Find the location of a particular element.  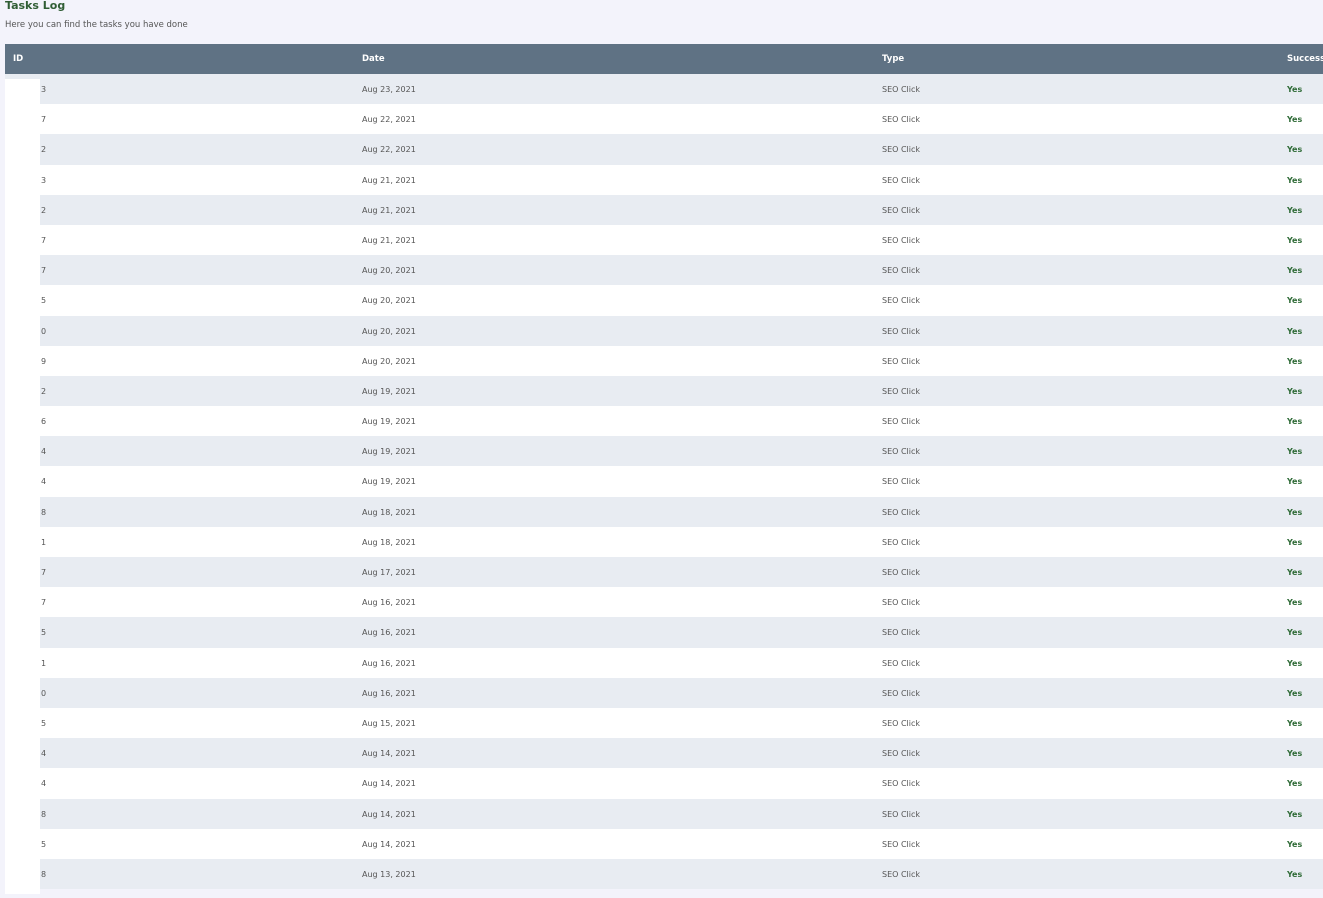

table-row: 9 Aug 20, 2021 SEO Click Yes is located at coordinates (664, 360).